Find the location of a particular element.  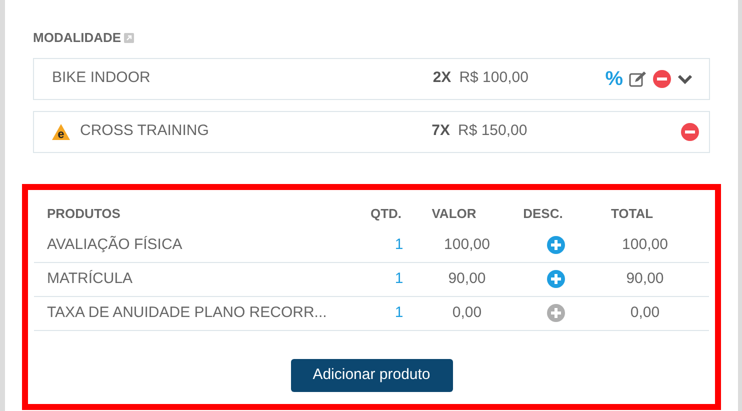

total: 0,00 is located at coordinates (645, 312).